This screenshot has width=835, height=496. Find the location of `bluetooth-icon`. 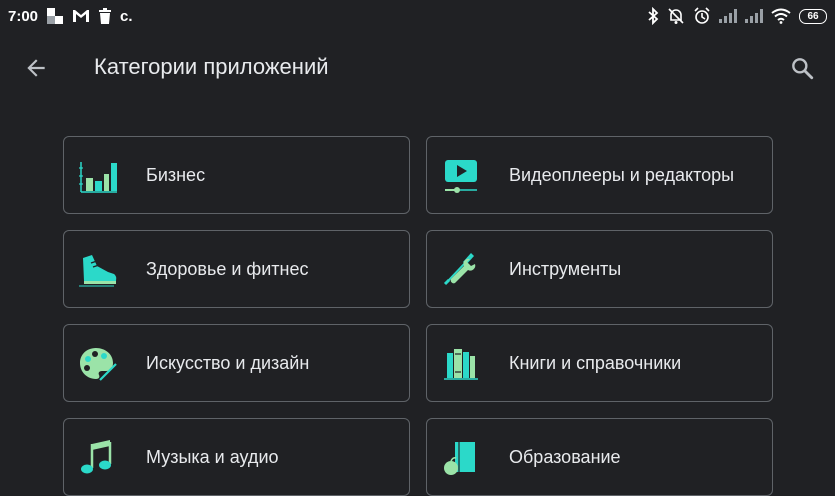

bluetooth-icon is located at coordinates (653, 16).